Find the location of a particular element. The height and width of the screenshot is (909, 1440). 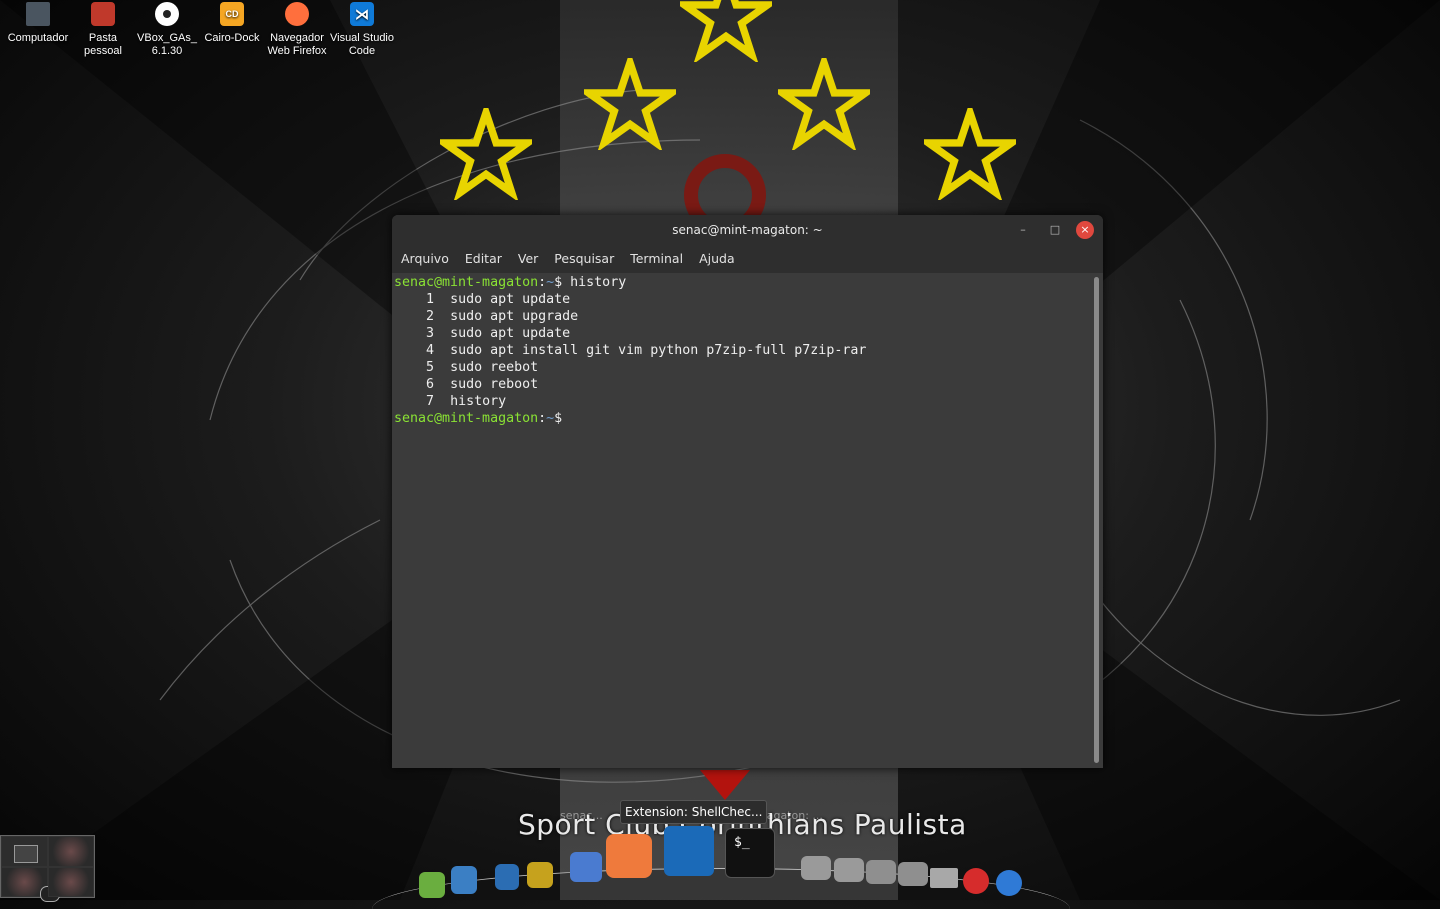

mail-icon is located at coordinates (586, 867).